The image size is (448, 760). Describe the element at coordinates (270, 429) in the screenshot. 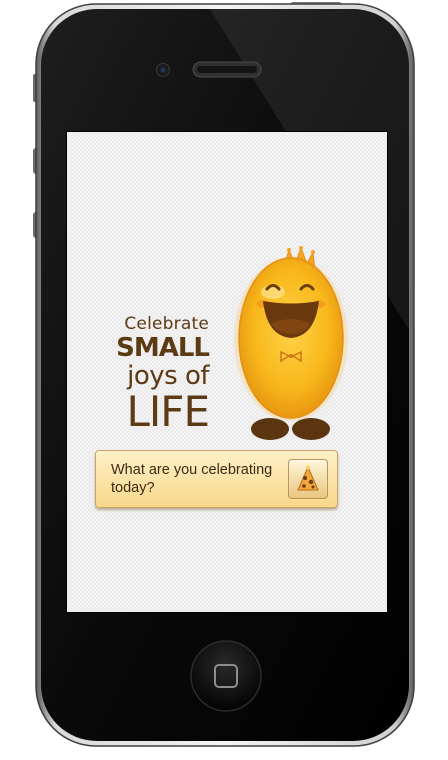

I see `left-foot` at that location.